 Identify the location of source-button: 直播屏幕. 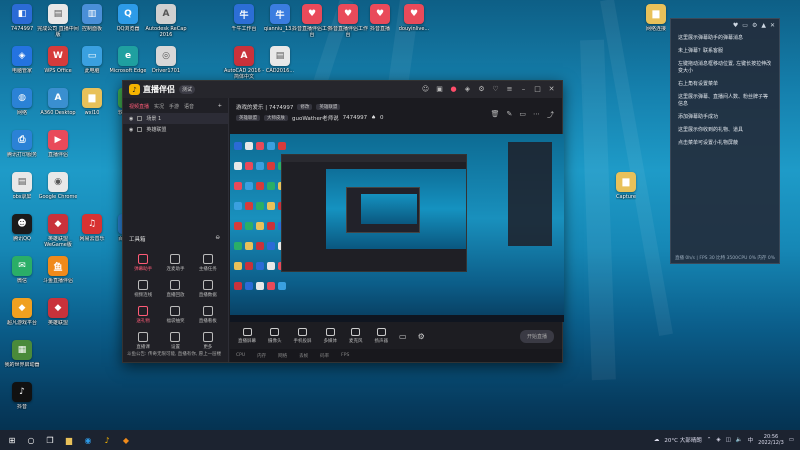
(247, 336).